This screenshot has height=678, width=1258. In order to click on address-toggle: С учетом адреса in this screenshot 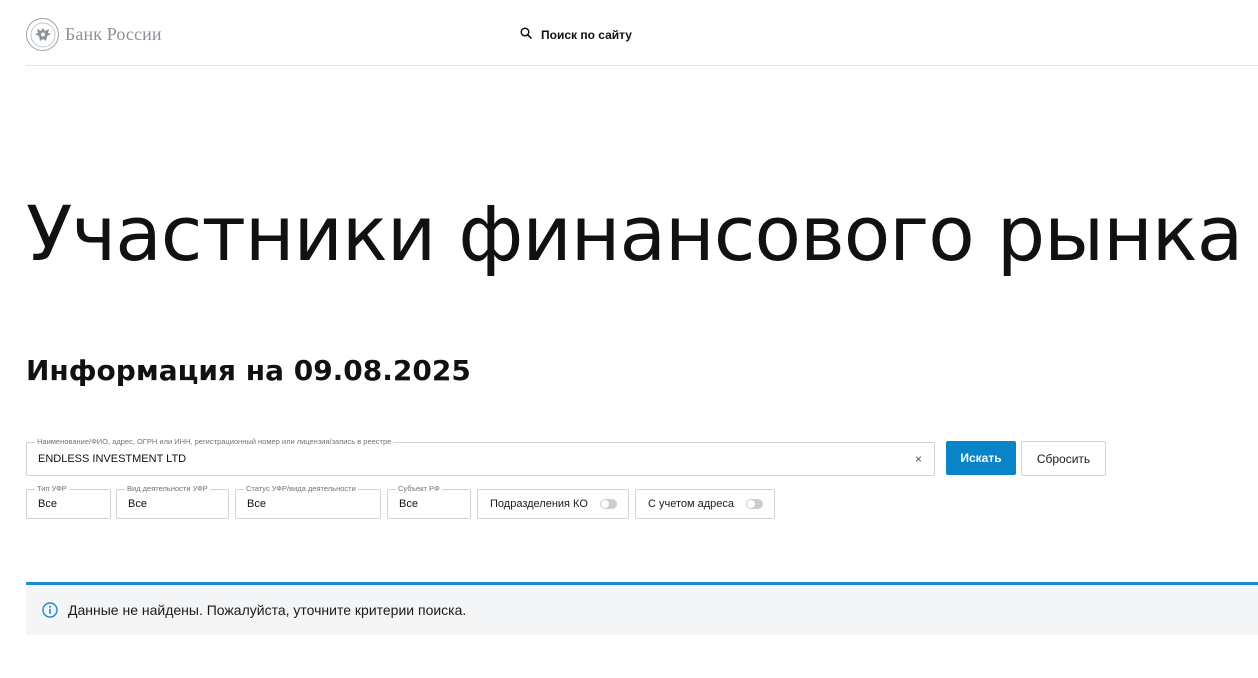, I will do `click(705, 504)`.